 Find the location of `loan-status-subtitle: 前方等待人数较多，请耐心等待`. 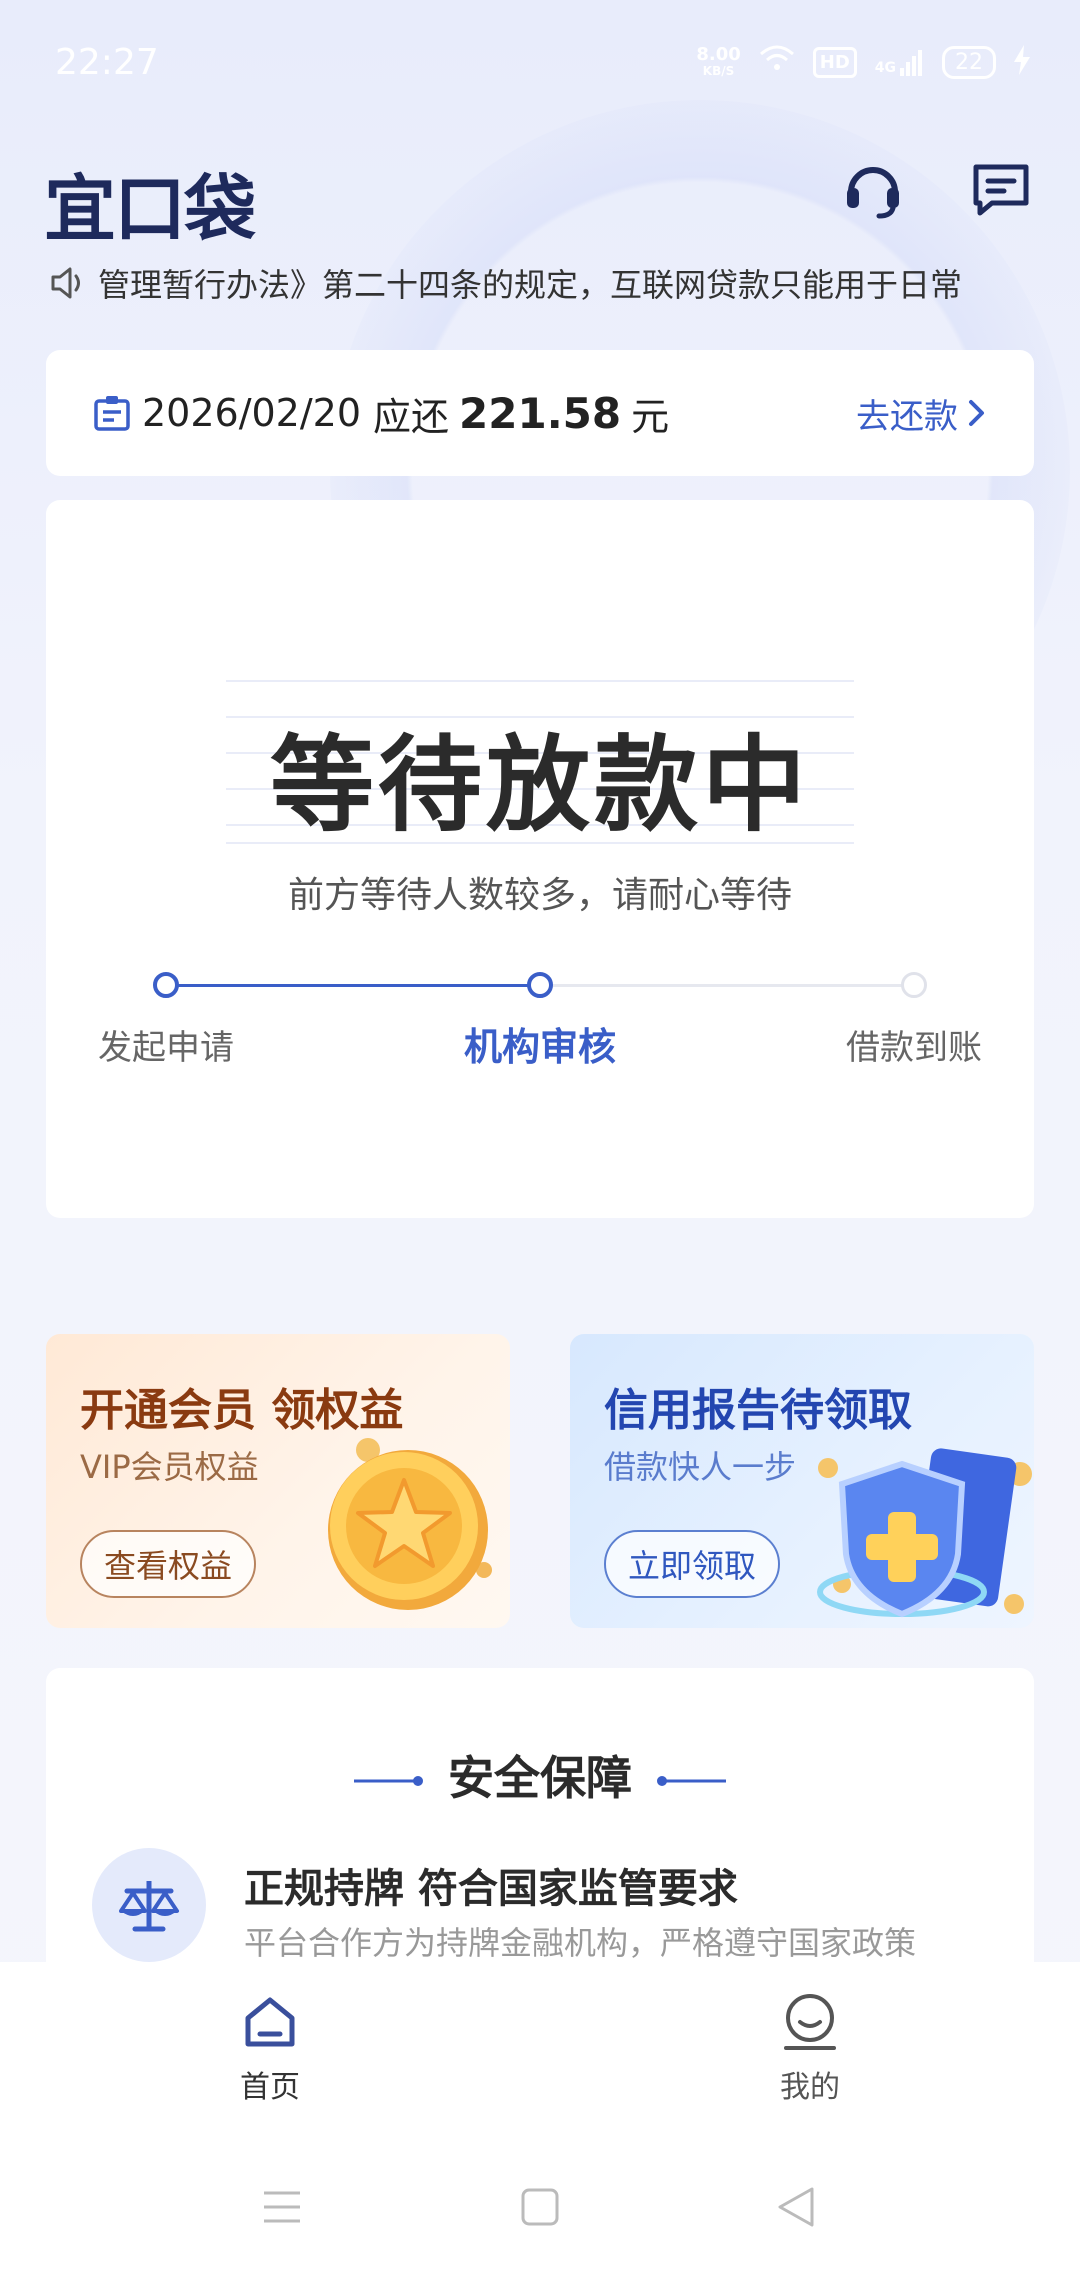

loan-status-subtitle: 前方等待人数较多，请耐心等待 is located at coordinates (539, 895).